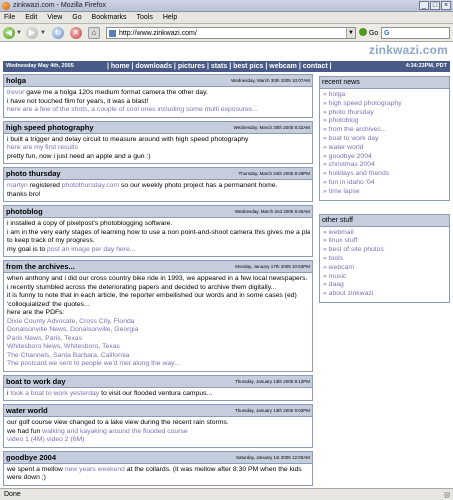  Describe the element at coordinates (344, 120) in the screenshot. I see `recent-news-item-label: photoblog` at that location.